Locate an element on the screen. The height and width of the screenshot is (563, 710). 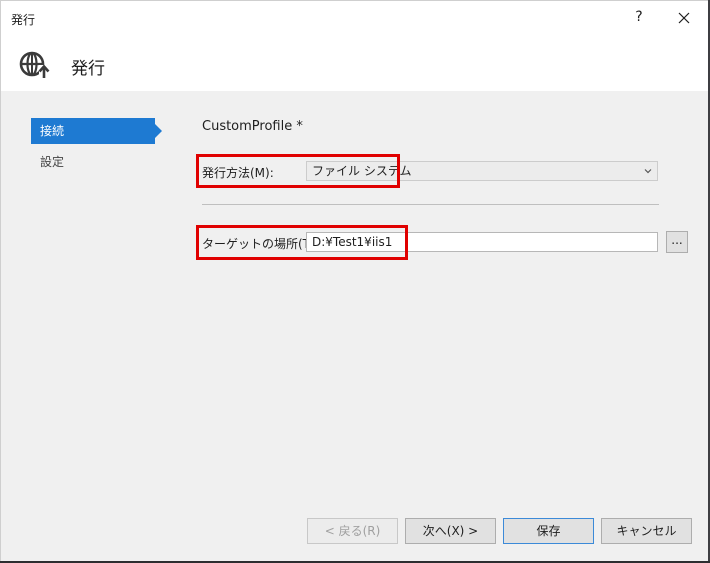
target-location-label: ターゲットの場所(T): is located at coordinates (260, 244).